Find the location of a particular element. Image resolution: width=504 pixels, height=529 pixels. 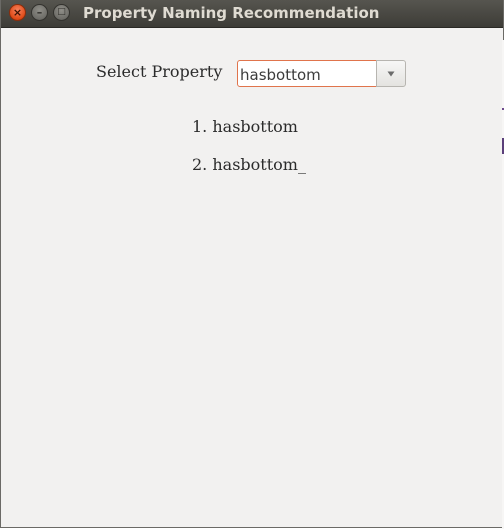

title-bar: × – □ Property Naming Recommendation is located at coordinates (252, 14).